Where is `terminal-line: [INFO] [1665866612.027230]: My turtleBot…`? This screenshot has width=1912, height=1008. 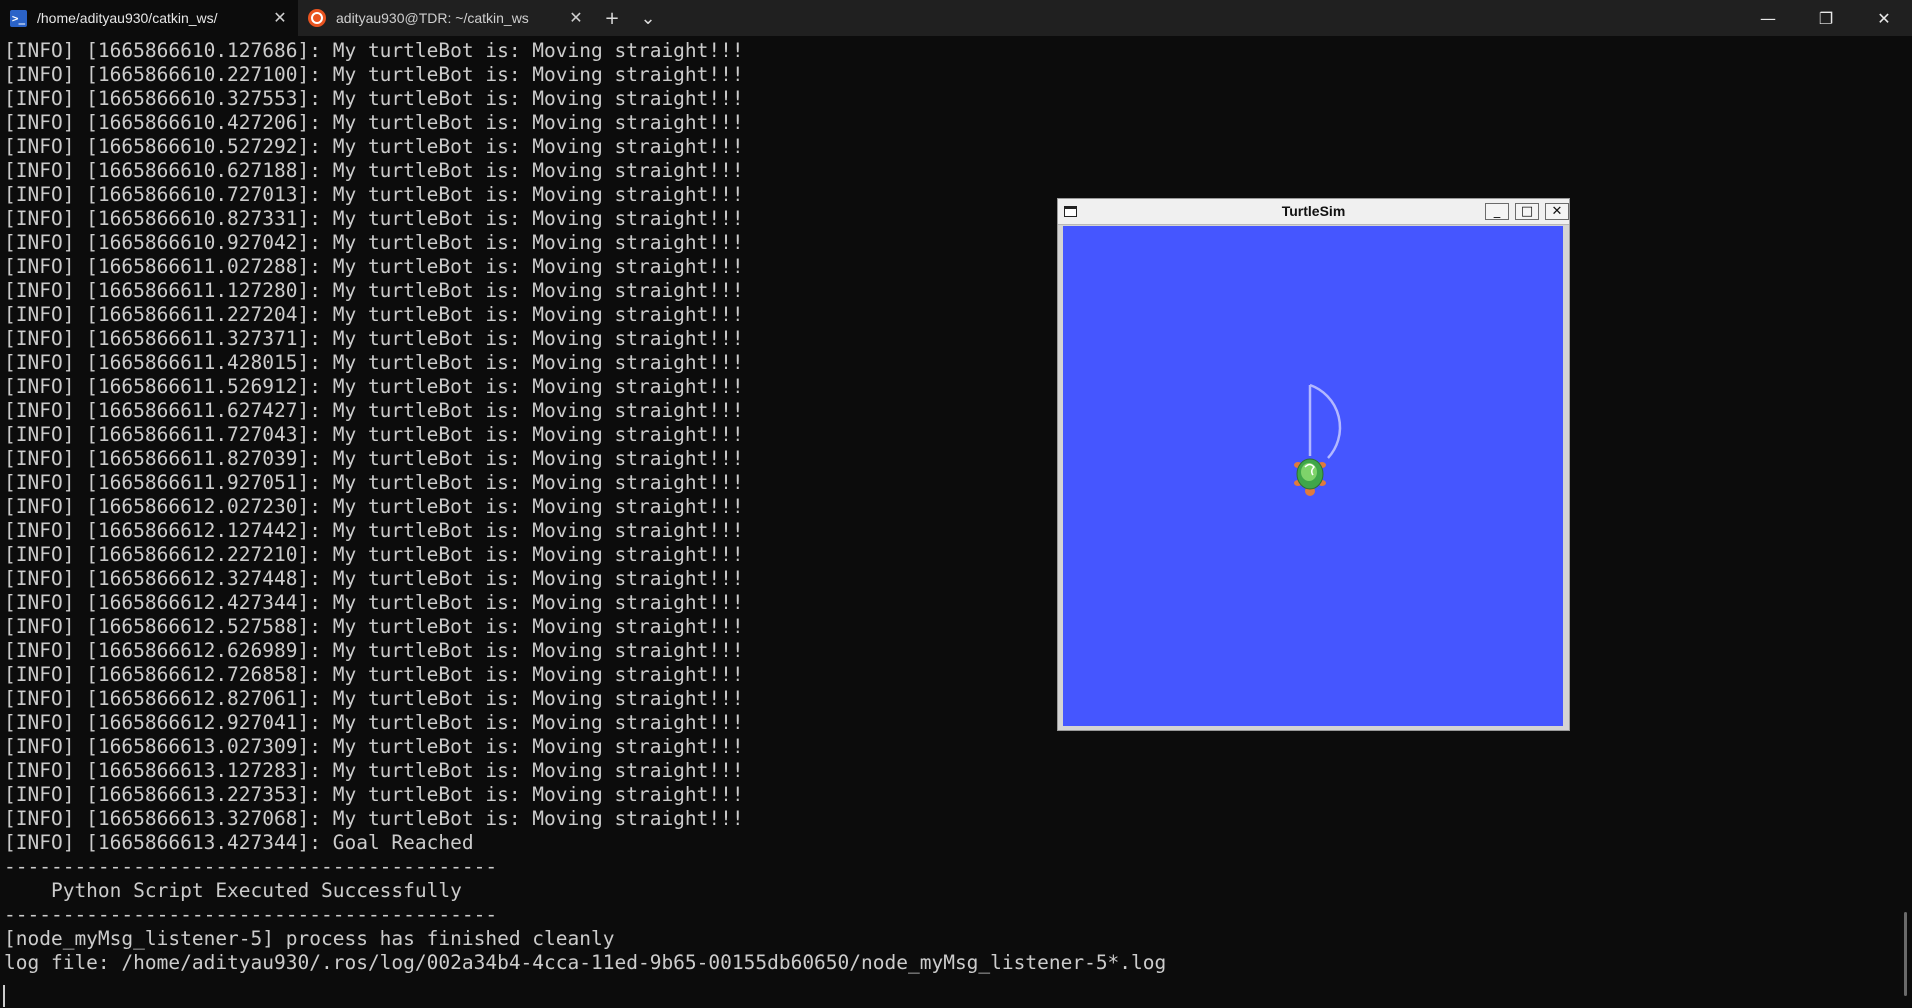
terminal-line: [INFO] [1665866612.027230]: My turtleBot… is located at coordinates (374, 506).